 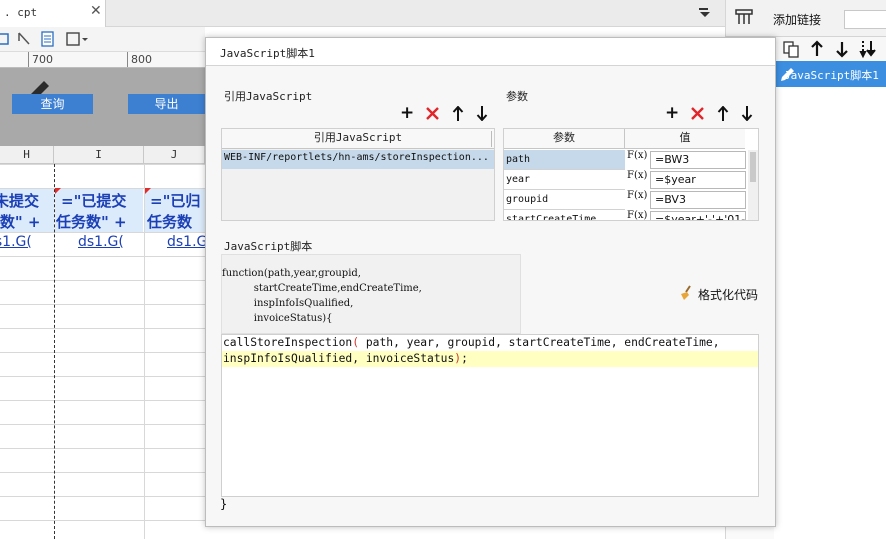 I want to click on border-icon, so click(x=78, y=39).